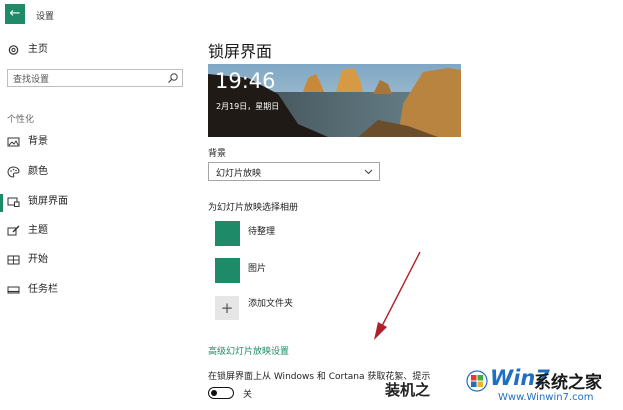 The height and width of the screenshot is (410, 623). What do you see at coordinates (221, 393) in the screenshot?
I see `fun-facts-toggle` at bounding box center [221, 393].